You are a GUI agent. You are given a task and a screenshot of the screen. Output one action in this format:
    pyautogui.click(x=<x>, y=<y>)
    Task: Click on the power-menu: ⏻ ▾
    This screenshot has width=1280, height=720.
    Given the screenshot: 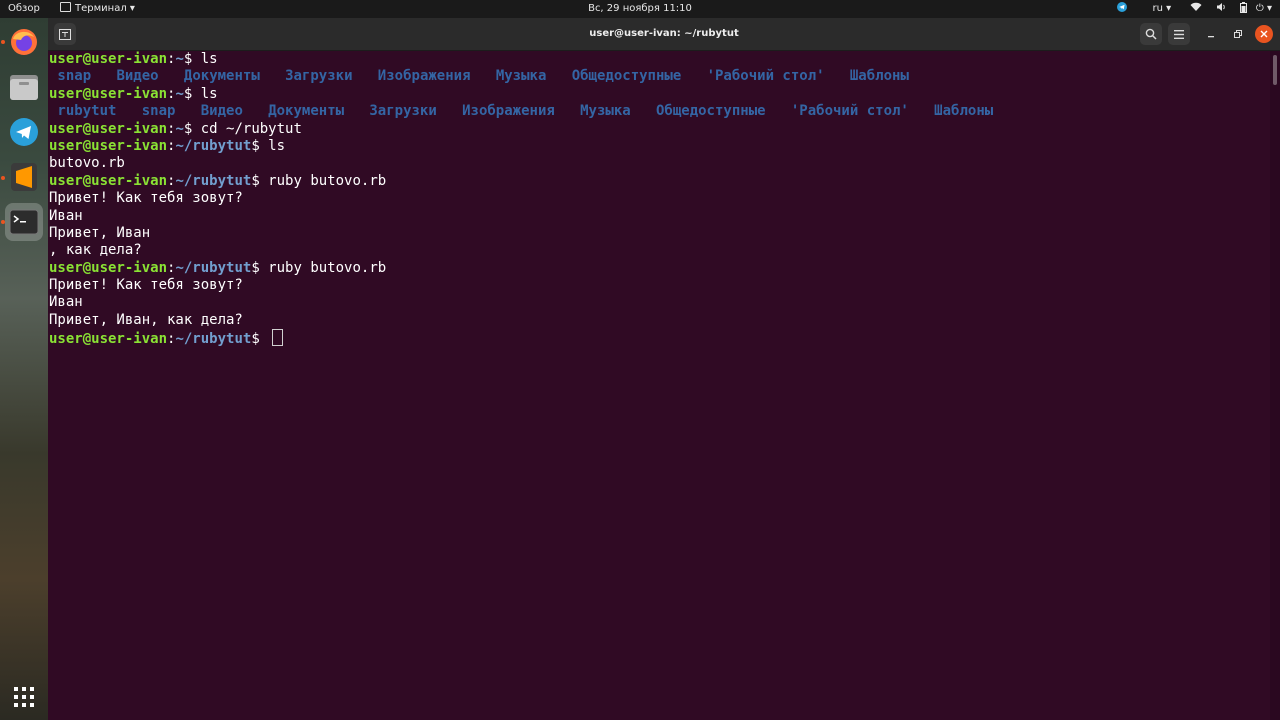 What is the action you would take?
    pyautogui.click(x=1264, y=8)
    